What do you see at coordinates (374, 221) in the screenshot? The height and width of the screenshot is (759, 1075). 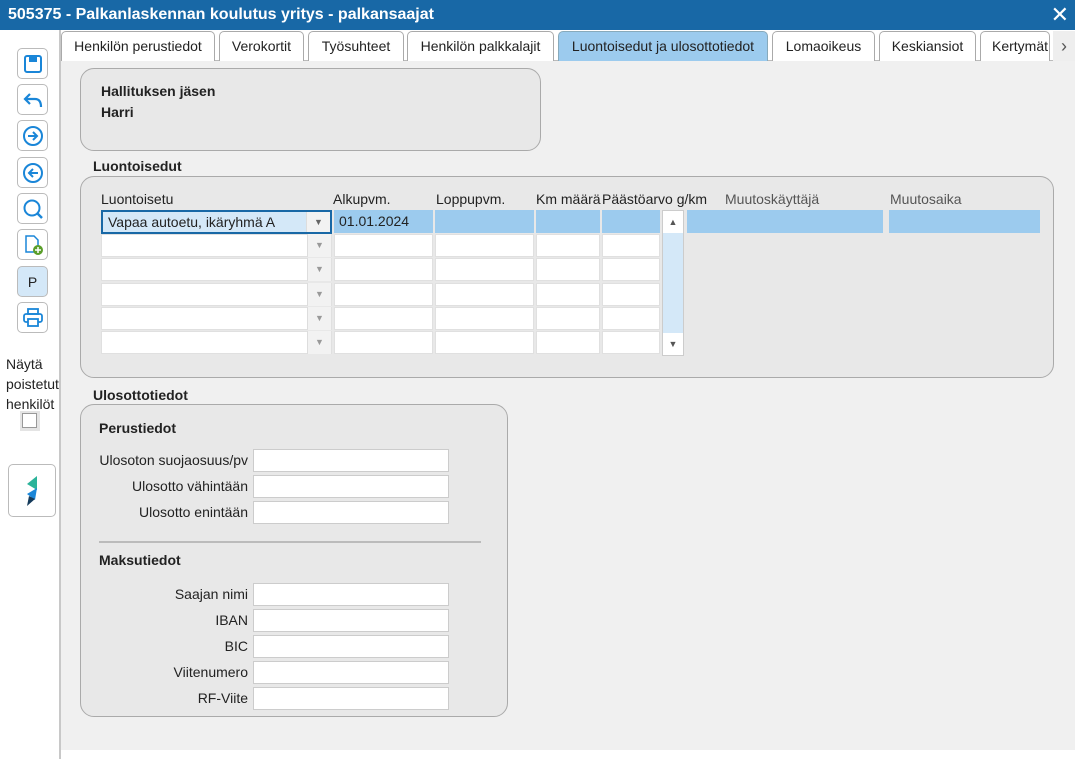 I see `start-date-value: 01.01.2024` at bounding box center [374, 221].